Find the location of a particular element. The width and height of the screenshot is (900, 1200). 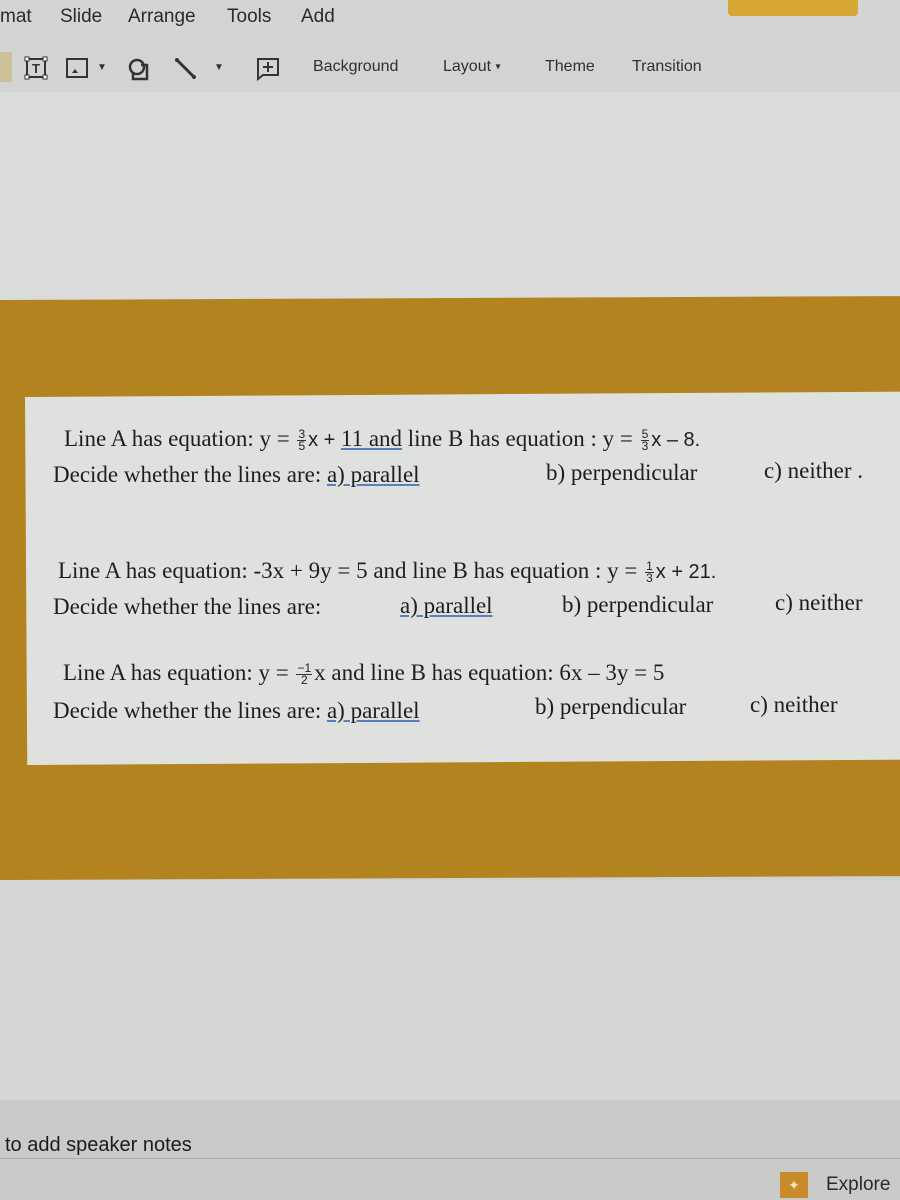

question-2-options: Decide whether the lines are: is located at coordinates (187, 607).